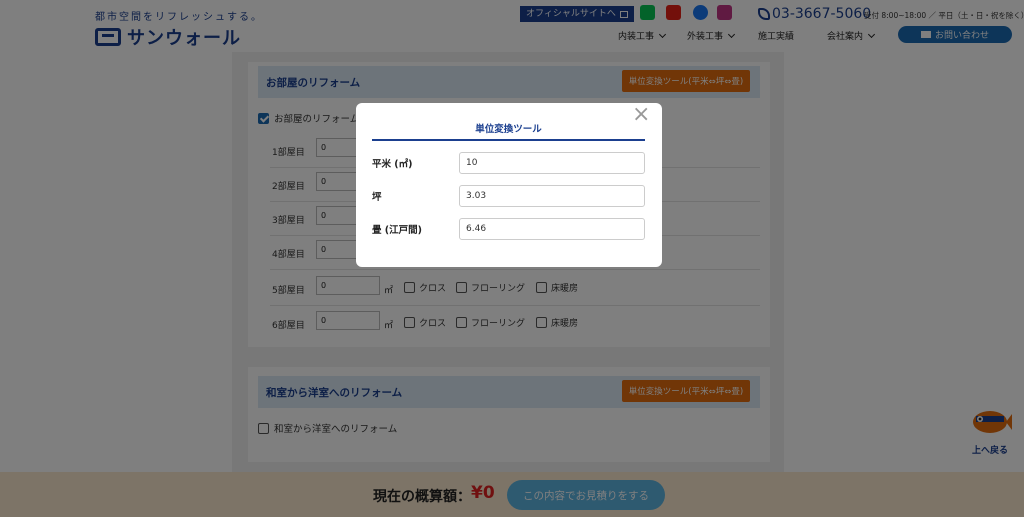  Describe the element at coordinates (508, 129) in the screenshot. I see `modal-title: 単位変換ツール` at that location.